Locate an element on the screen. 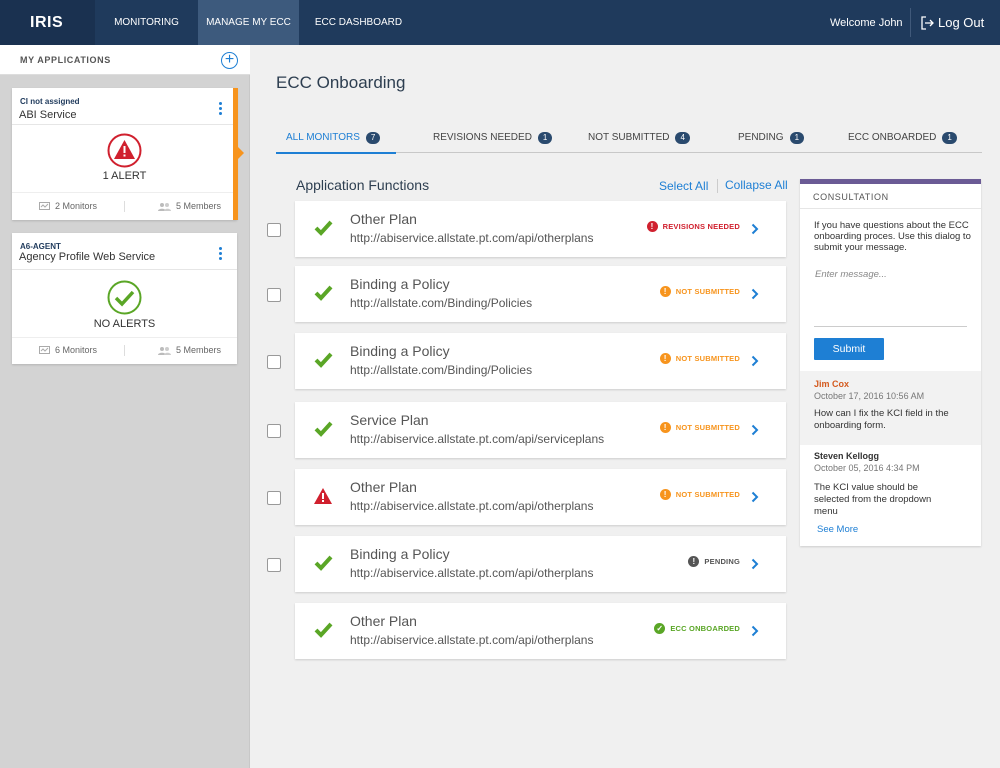  tab-revisions-needed: REVISIONS NEEDED 1 is located at coordinates (493, 140).